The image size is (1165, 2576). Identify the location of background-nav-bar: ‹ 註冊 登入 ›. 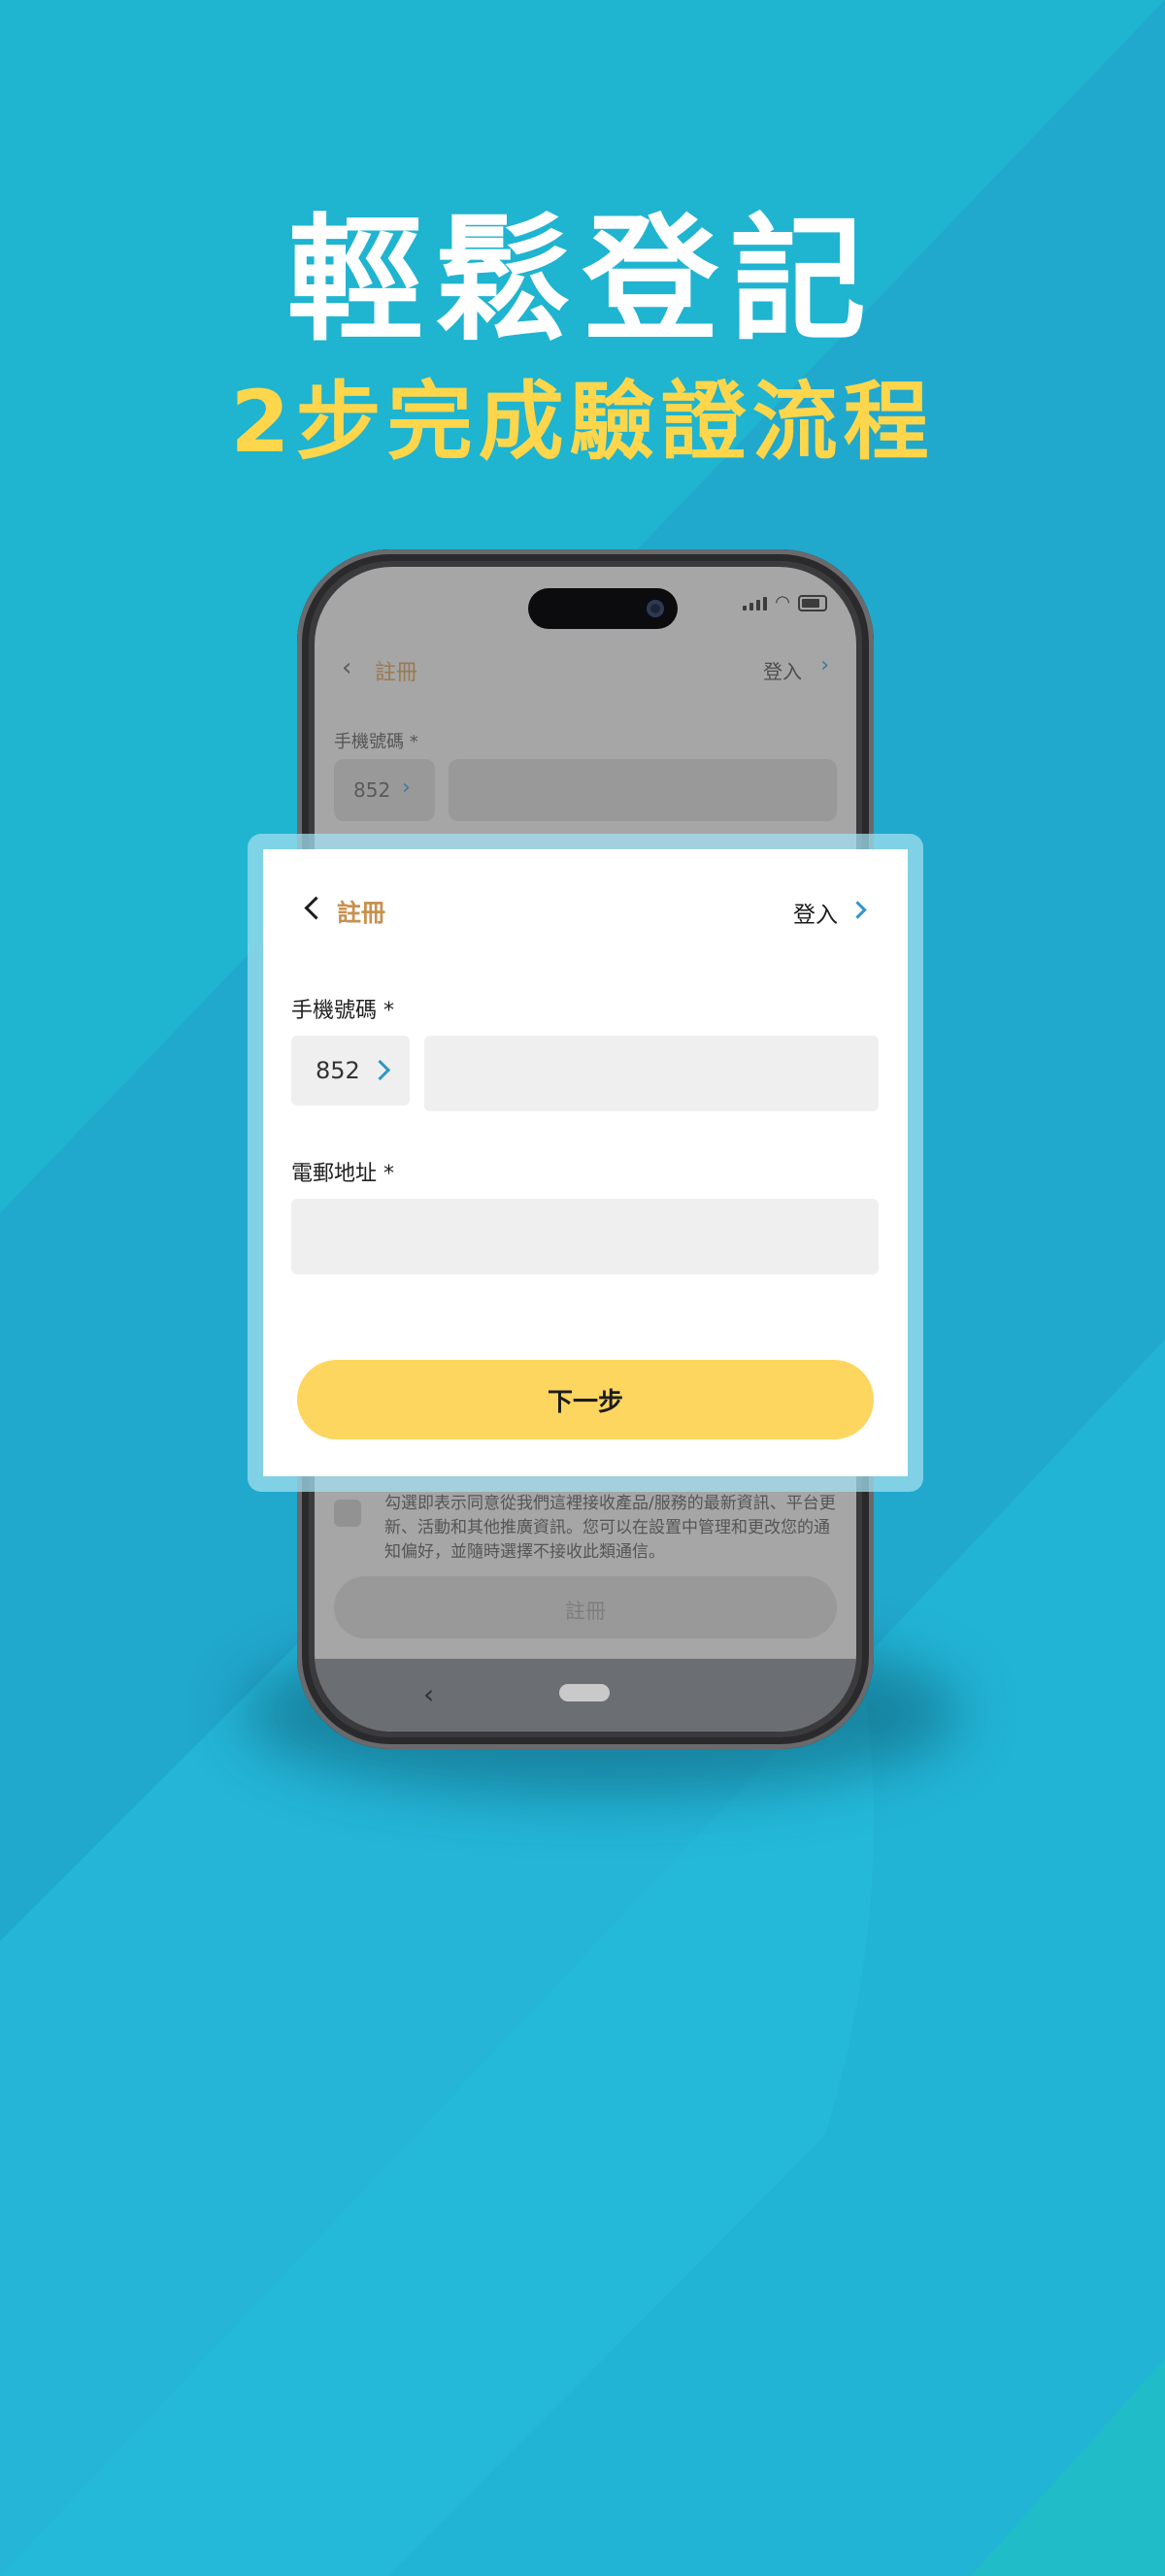
(585, 669).